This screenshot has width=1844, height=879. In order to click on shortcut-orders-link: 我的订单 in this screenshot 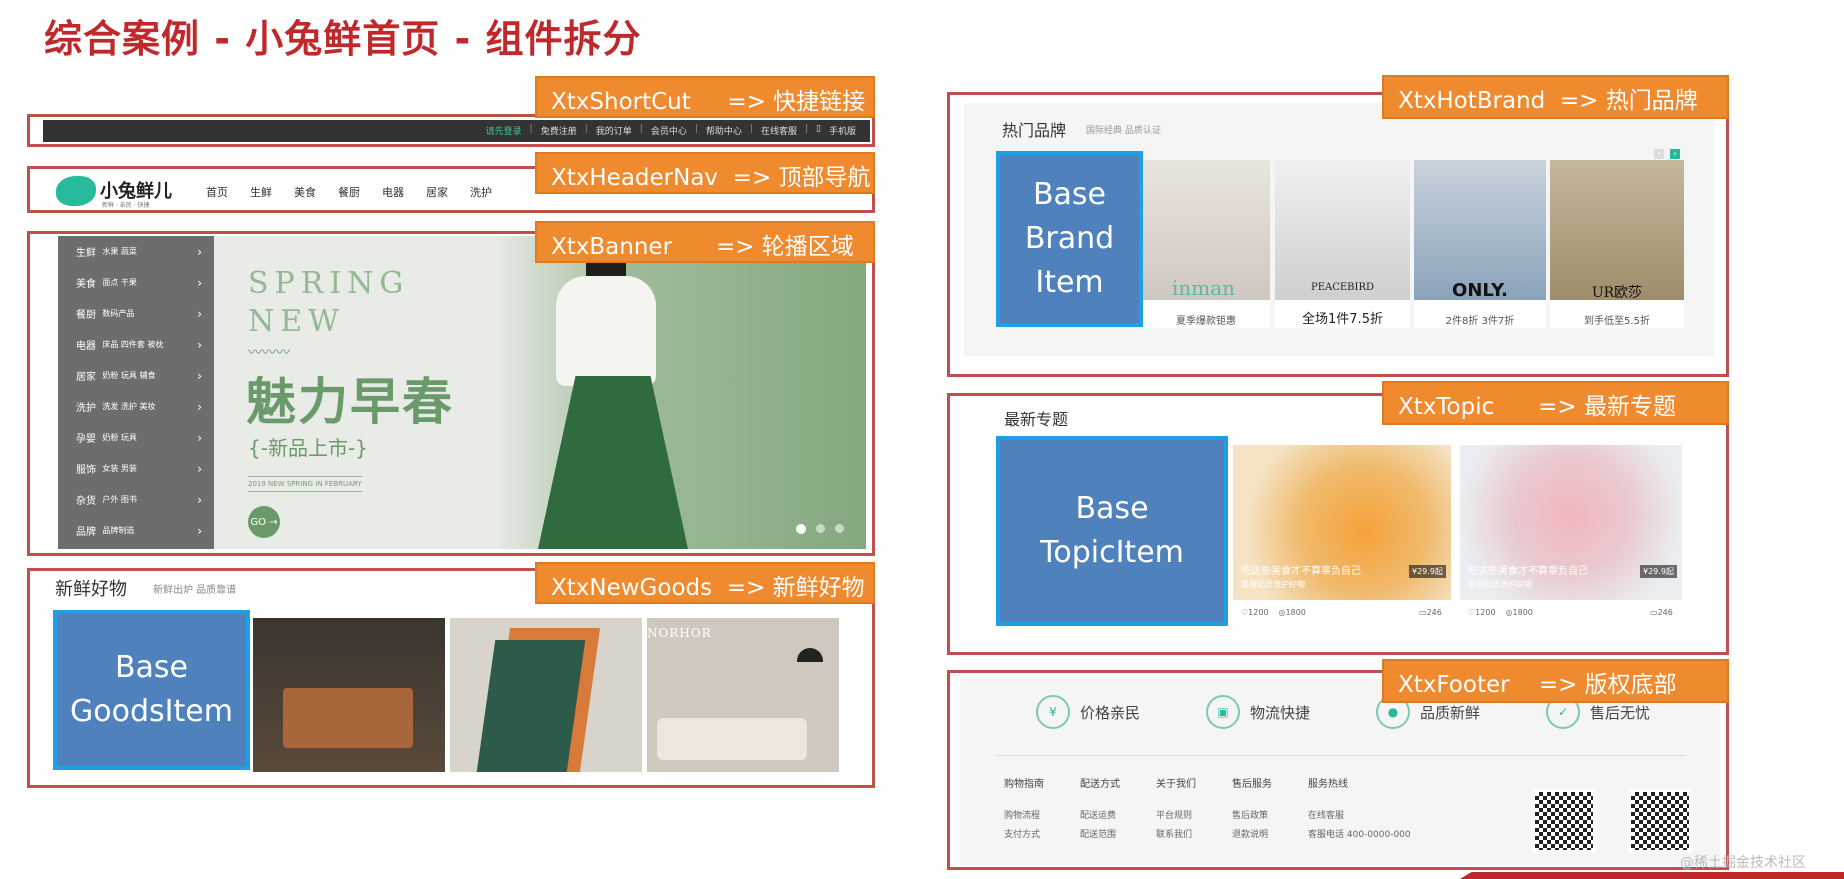, I will do `click(614, 130)`.